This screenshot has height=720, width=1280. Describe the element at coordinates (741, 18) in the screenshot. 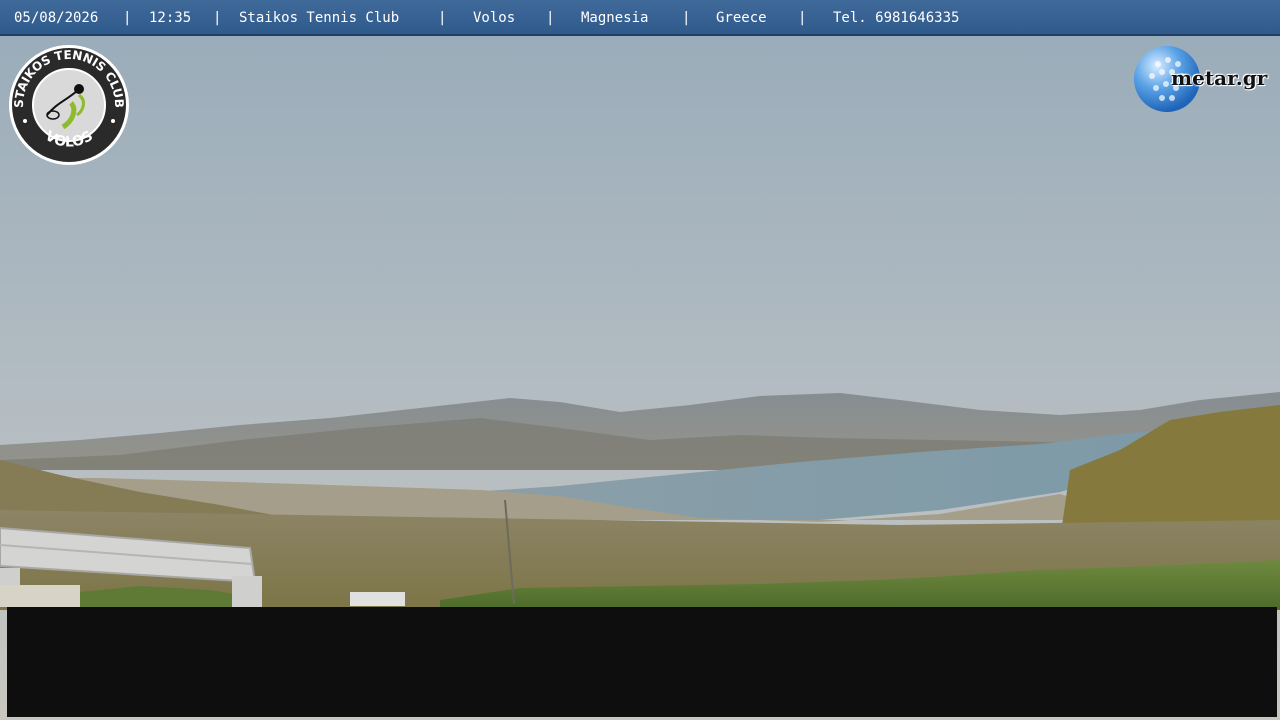

I see `country-text: Greece` at that location.